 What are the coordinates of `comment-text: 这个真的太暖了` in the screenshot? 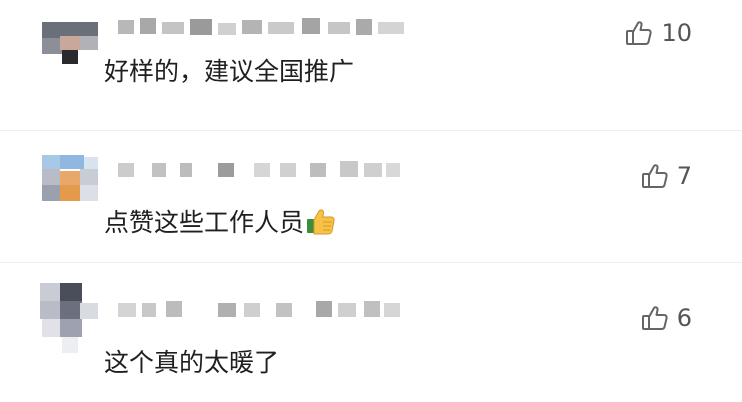 It's located at (191, 361).